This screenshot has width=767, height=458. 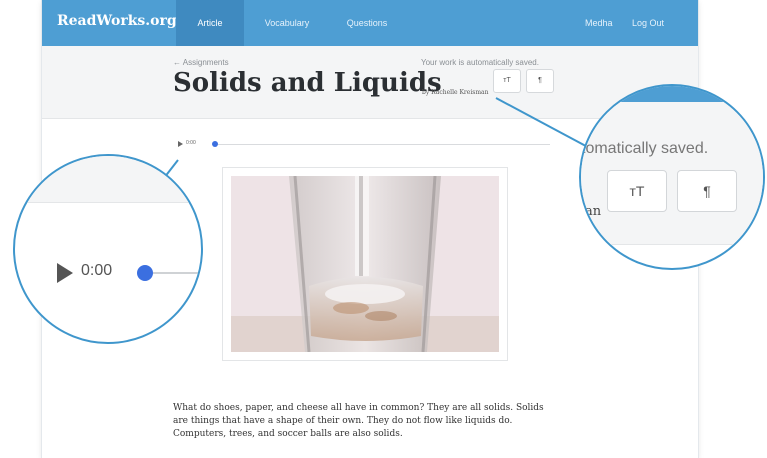 I want to click on back-to-assignments-link: ← Assignments, so click(x=201, y=62).